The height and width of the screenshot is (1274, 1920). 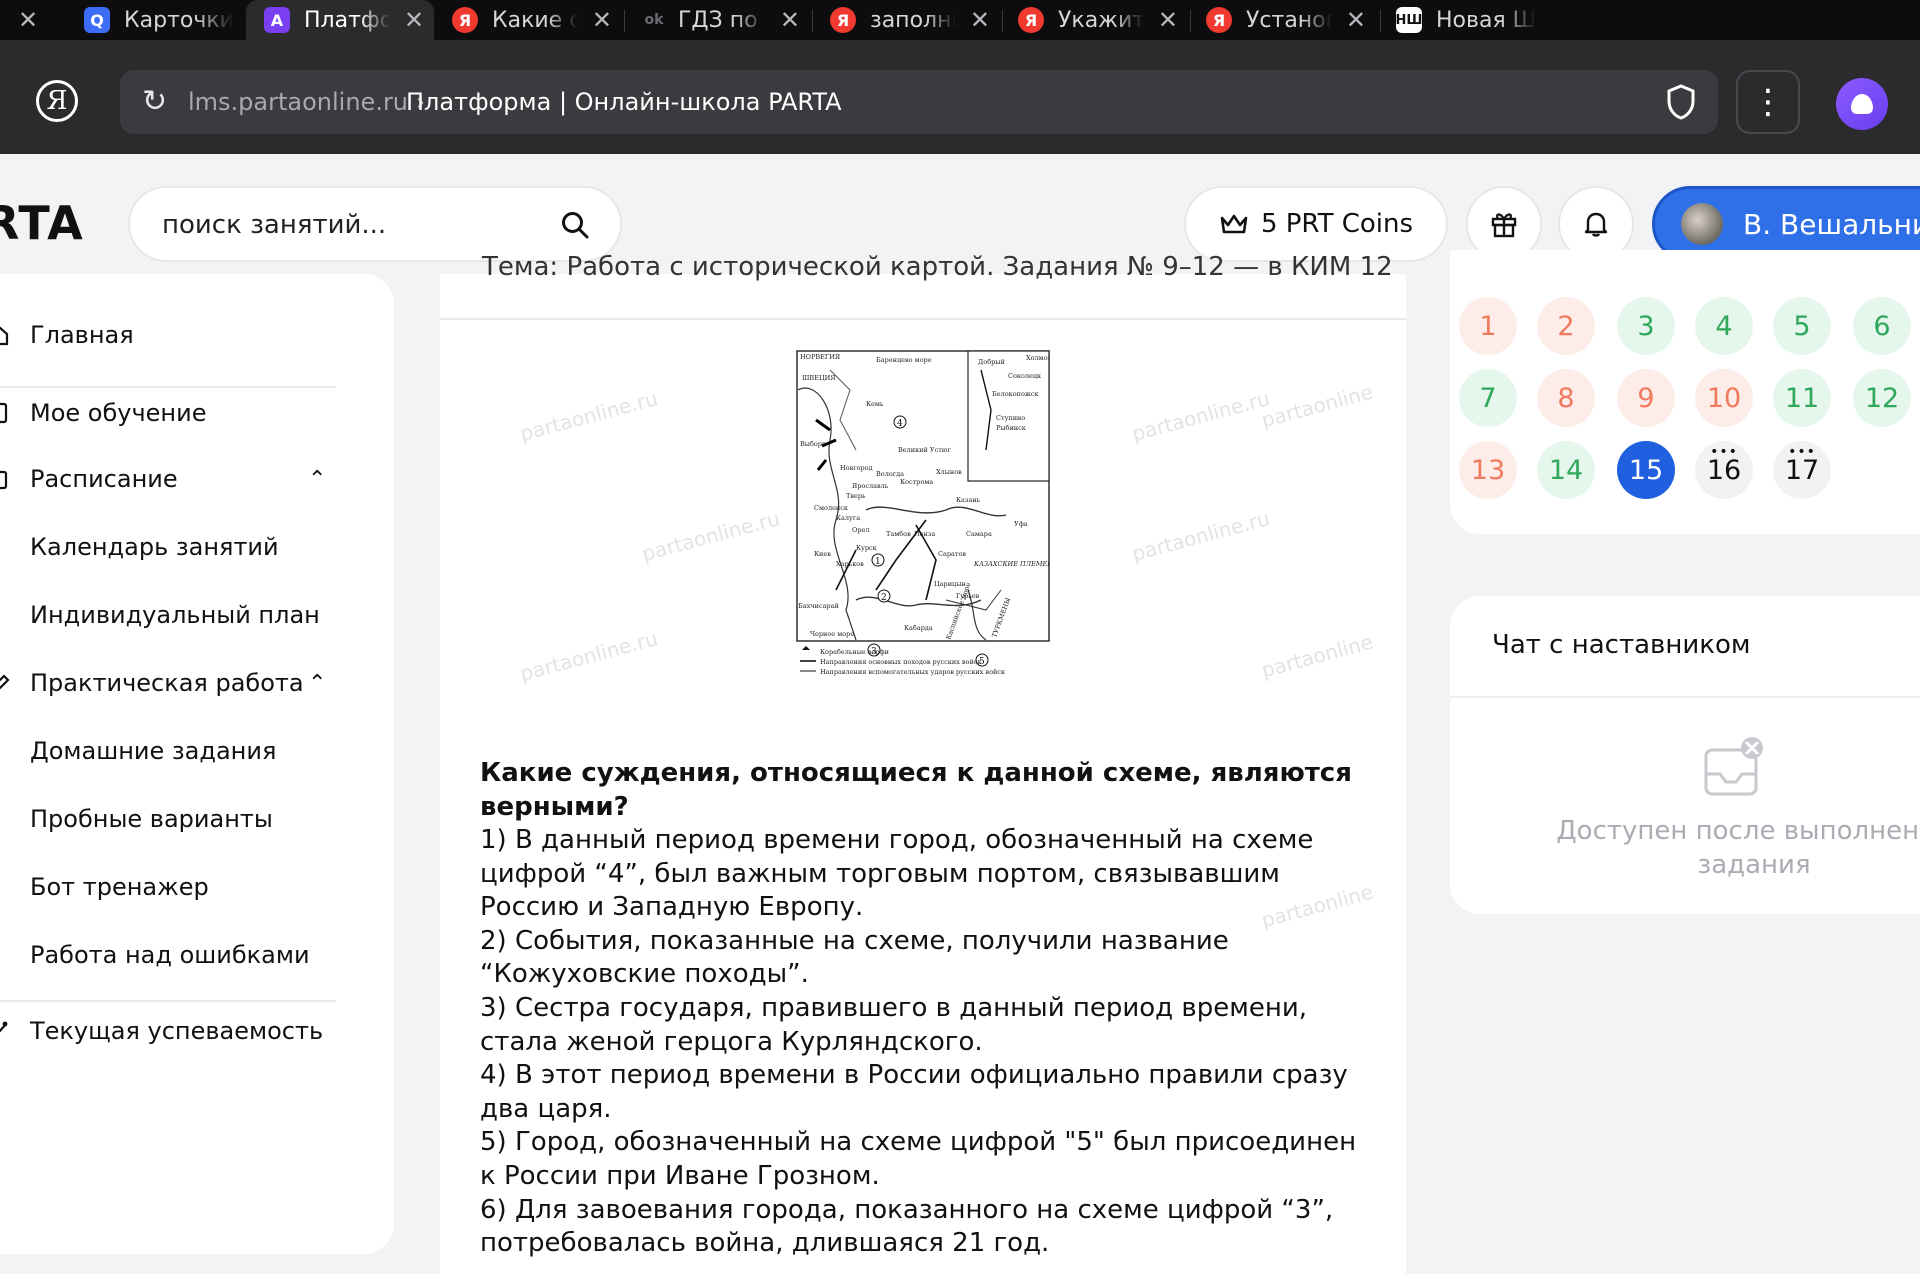 What do you see at coordinates (340, 20) in the screenshot?
I see `tab-platform: A Платформа ✕` at bounding box center [340, 20].